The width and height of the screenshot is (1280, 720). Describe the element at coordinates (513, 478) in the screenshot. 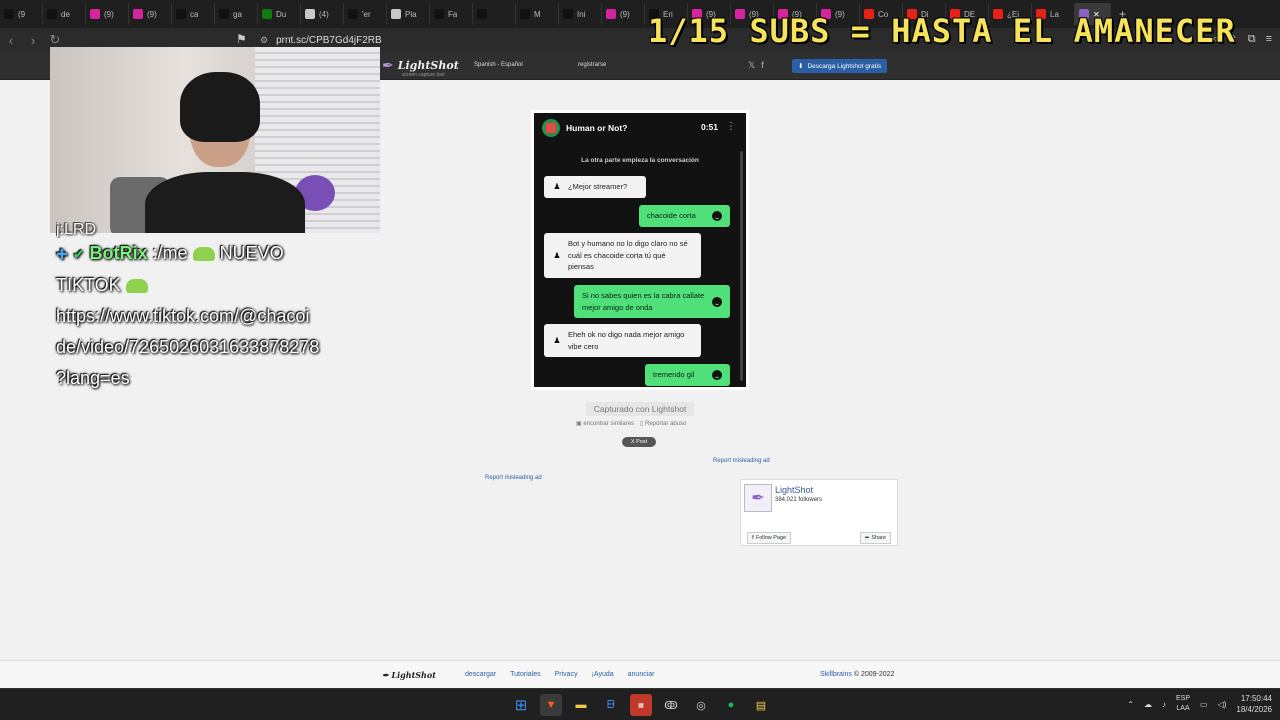

I see `report-ad-link-left: Report misleading ad` at that location.